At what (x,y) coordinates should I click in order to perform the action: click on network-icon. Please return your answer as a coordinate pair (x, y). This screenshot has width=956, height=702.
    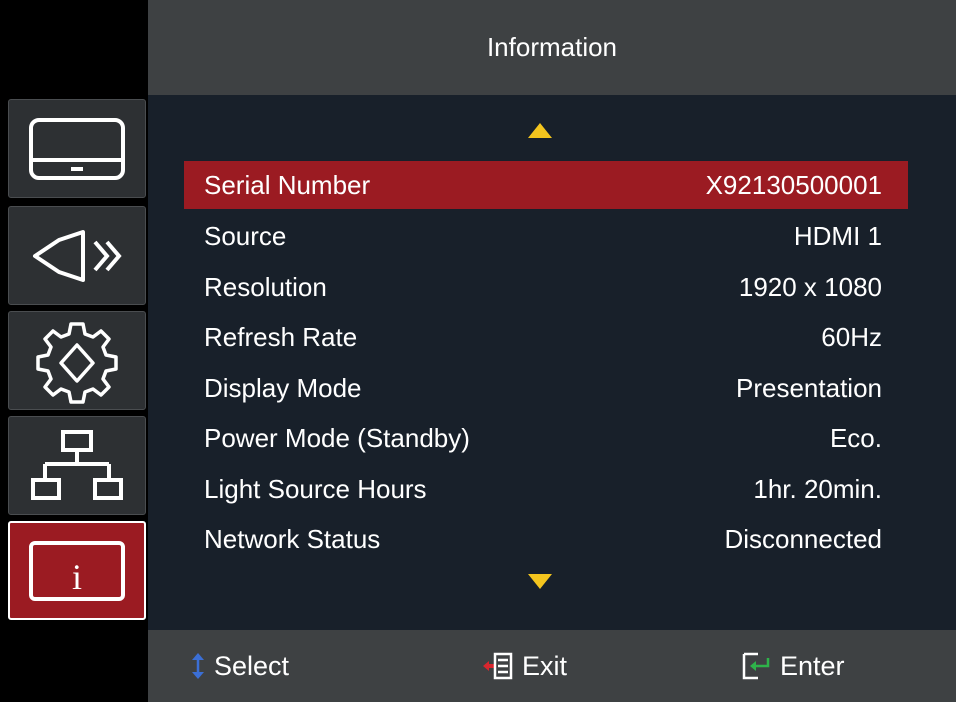
    Looking at the image, I should click on (77, 464).